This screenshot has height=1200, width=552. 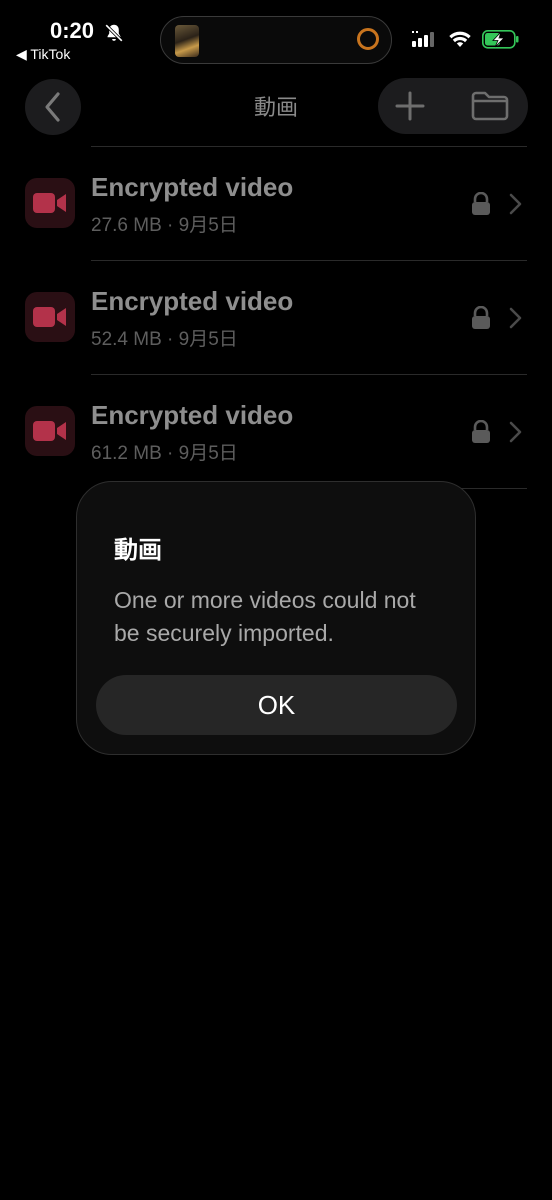 I want to click on ok-button: OK, so click(x=276, y=705).